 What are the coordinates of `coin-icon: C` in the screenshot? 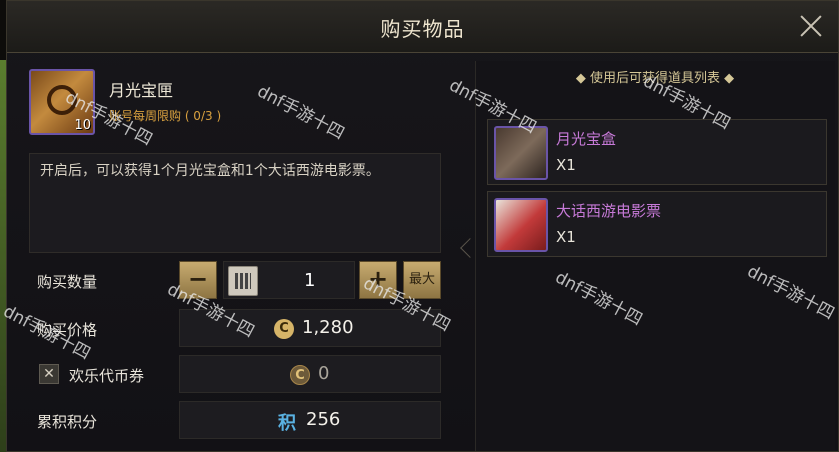 It's located at (284, 329).